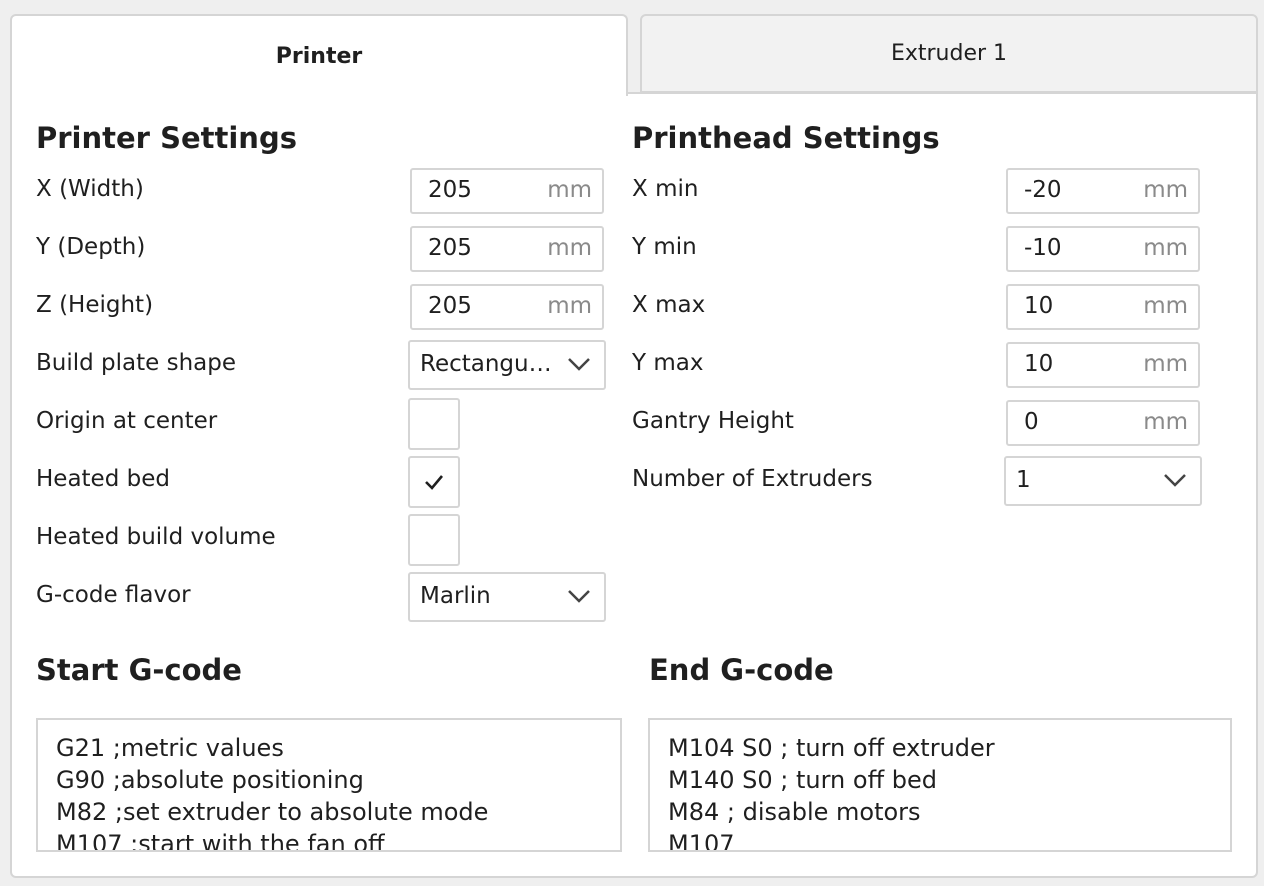 This screenshot has height=886, width=1264. I want to click on gcode-line: M140 S0 ; turn off bed, so click(802, 780).